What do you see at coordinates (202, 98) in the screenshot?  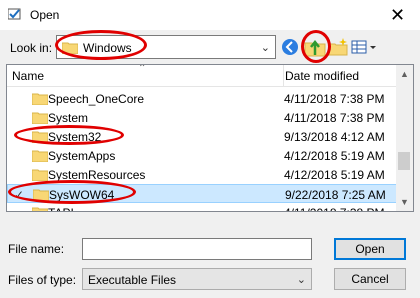 I see `list-item: Speech_OneCore 4/11/2018 7:38 PM` at bounding box center [202, 98].